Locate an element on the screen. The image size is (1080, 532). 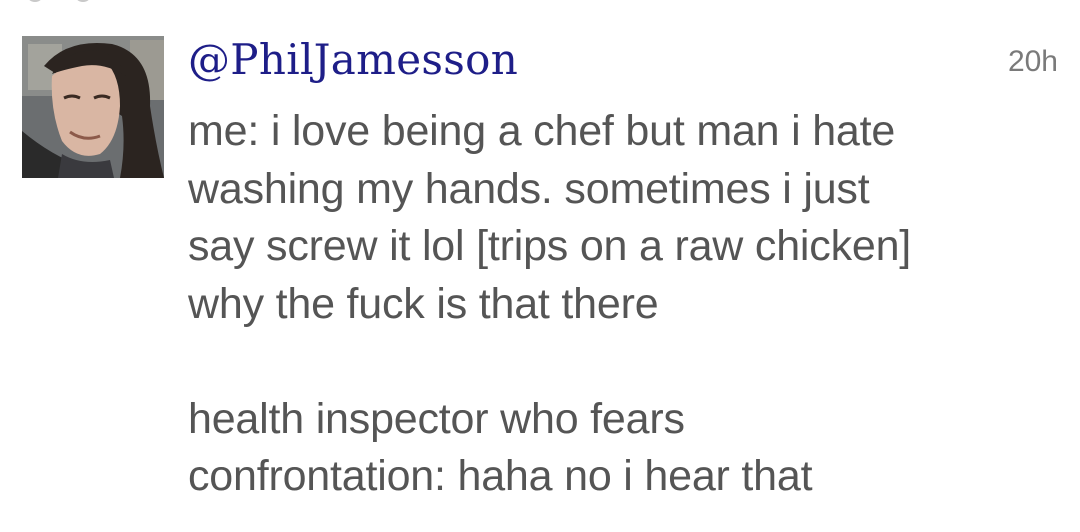
tweet-text-line: health inspector who fears is located at coordinates (436, 418).